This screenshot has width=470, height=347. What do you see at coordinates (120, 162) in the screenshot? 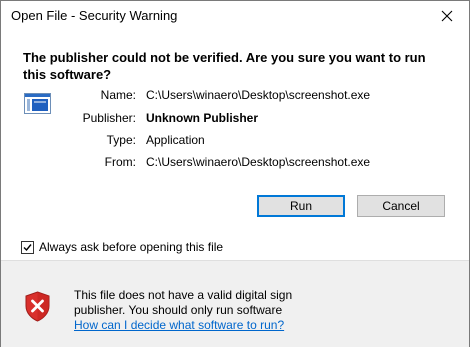
I see `from-label: From:` at bounding box center [120, 162].